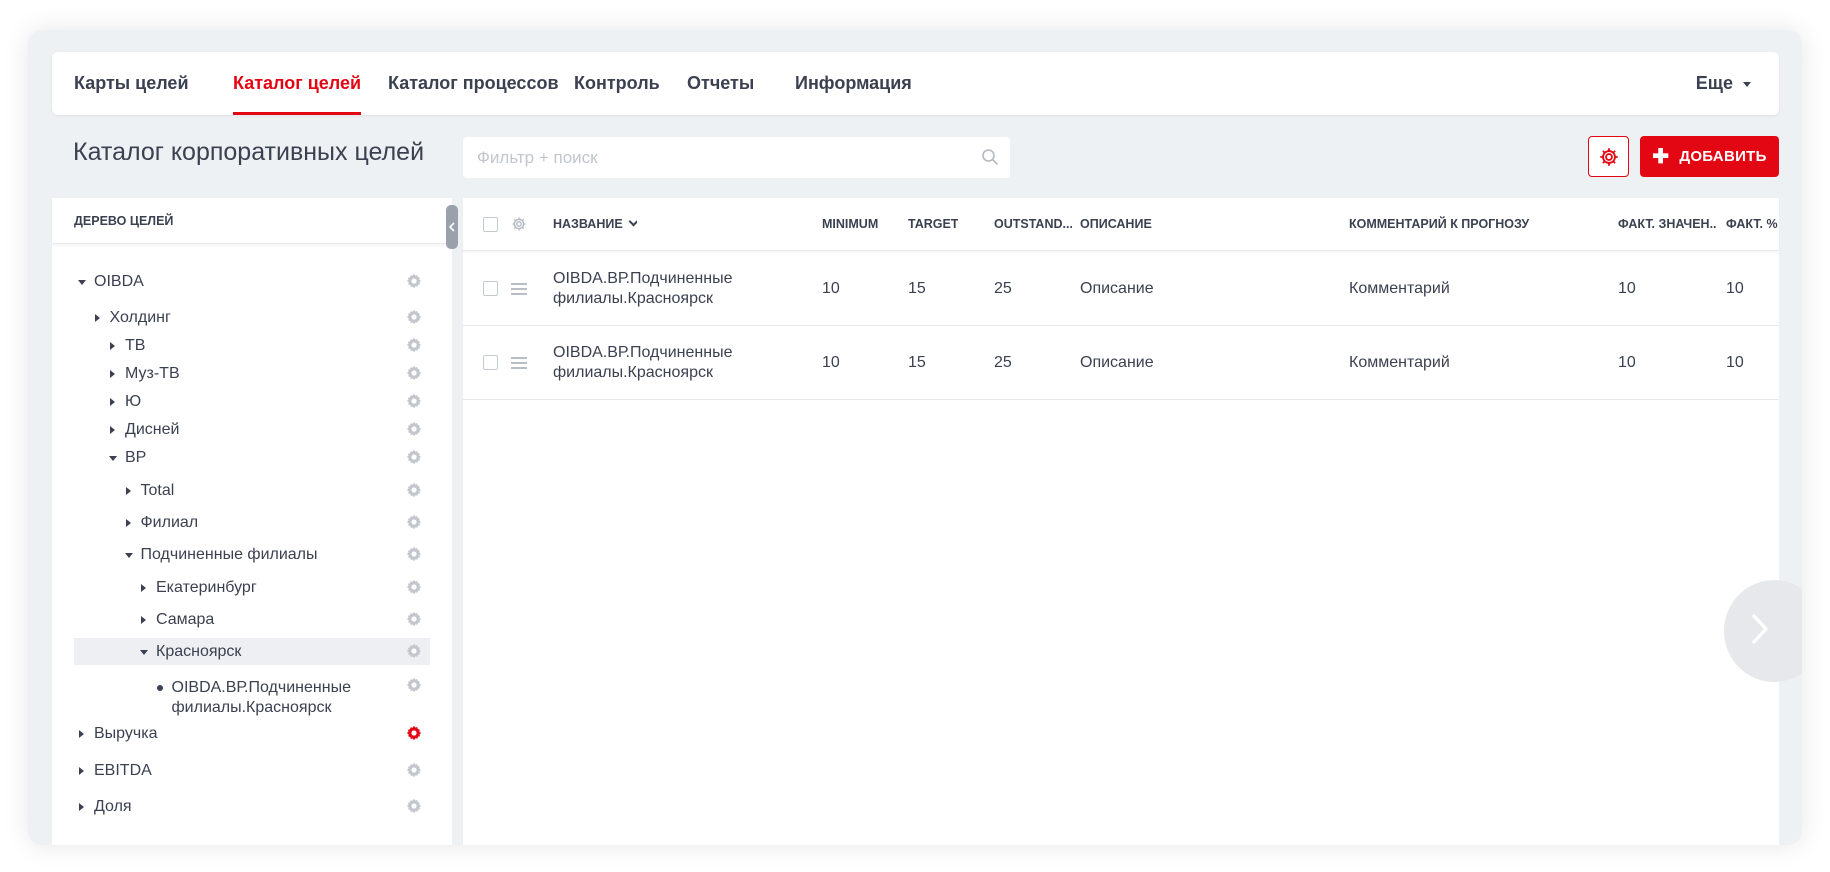 The image size is (1830, 872). I want to click on tree-item-label-line1: OIBDA.ВР.Подчиненные, so click(261, 687).